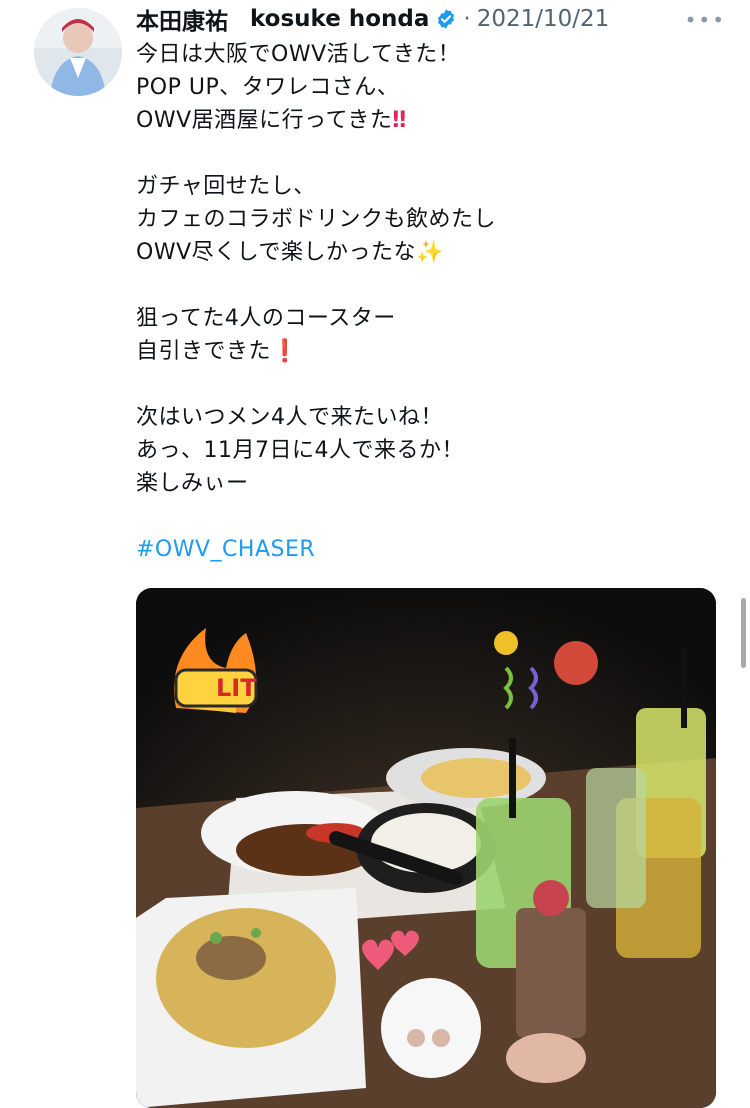  I want to click on scrollbar, so click(743, 633).